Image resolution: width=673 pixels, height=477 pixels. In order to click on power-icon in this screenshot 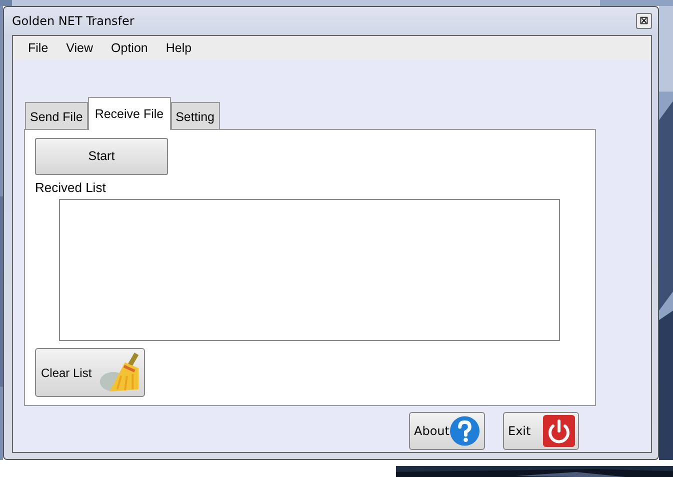, I will do `click(559, 431)`.